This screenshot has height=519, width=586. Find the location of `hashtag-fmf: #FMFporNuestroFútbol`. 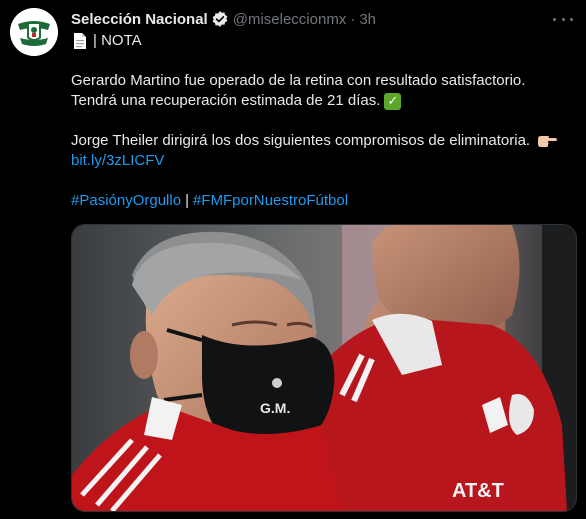

hashtag-fmf: #FMFporNuestroFútbol is located at coordinates (270, 201).